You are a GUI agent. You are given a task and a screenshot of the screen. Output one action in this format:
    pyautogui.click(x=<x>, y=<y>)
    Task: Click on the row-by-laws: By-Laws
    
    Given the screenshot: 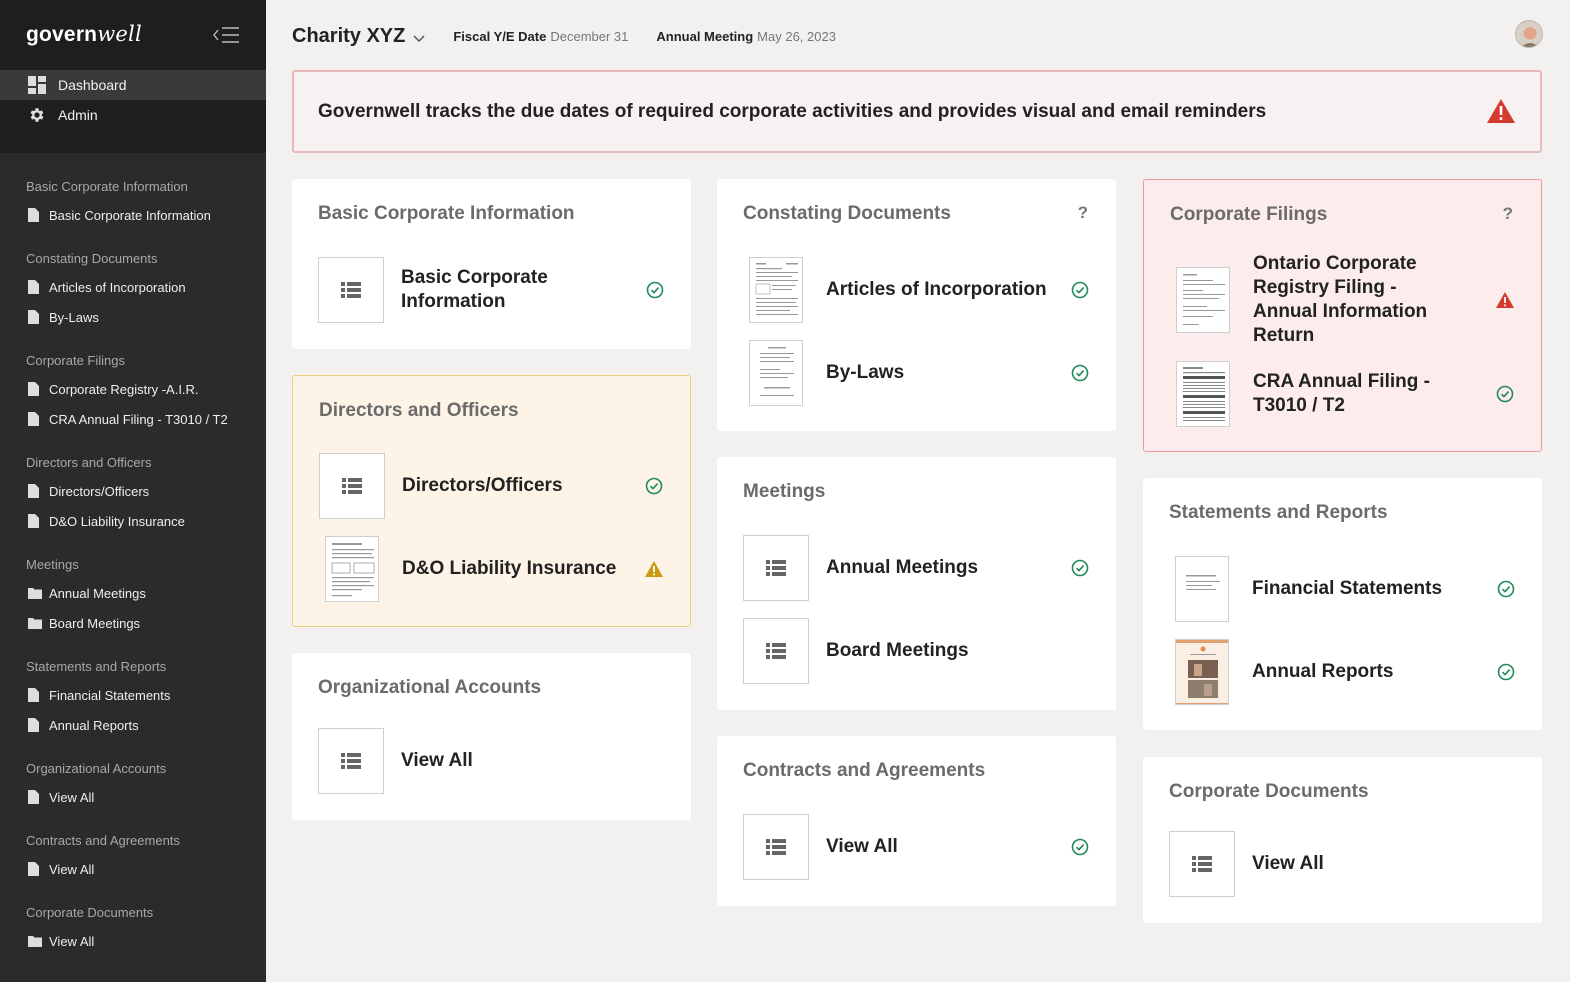 What is the action you would take?
    pyautogui.click(x=916, y=373)
    